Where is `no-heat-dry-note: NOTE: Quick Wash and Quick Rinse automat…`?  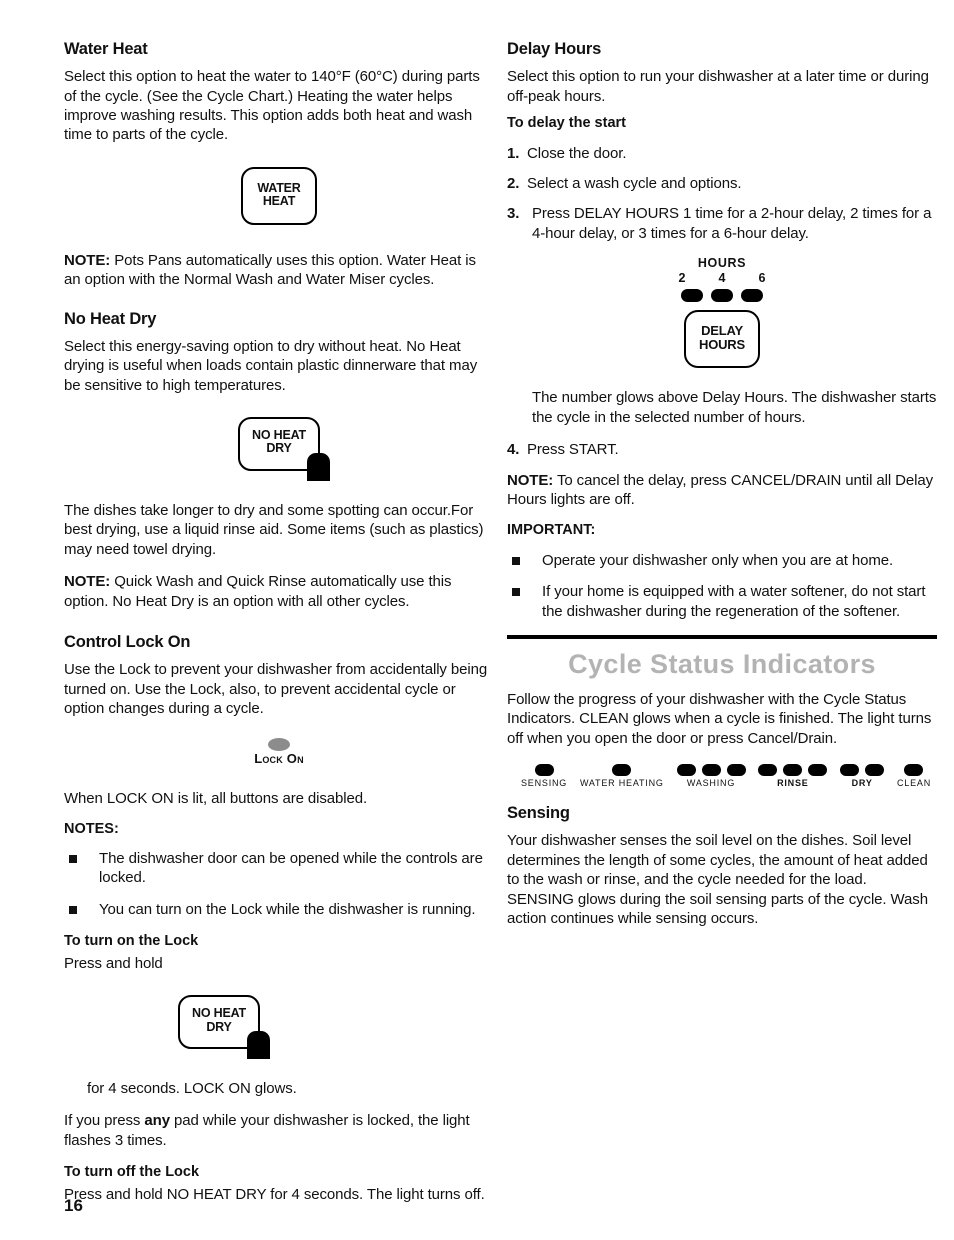
no-heat-dry-note: NOTE: Quick Wash and Quick Rinse automat… is located at coordinates (279, 591).